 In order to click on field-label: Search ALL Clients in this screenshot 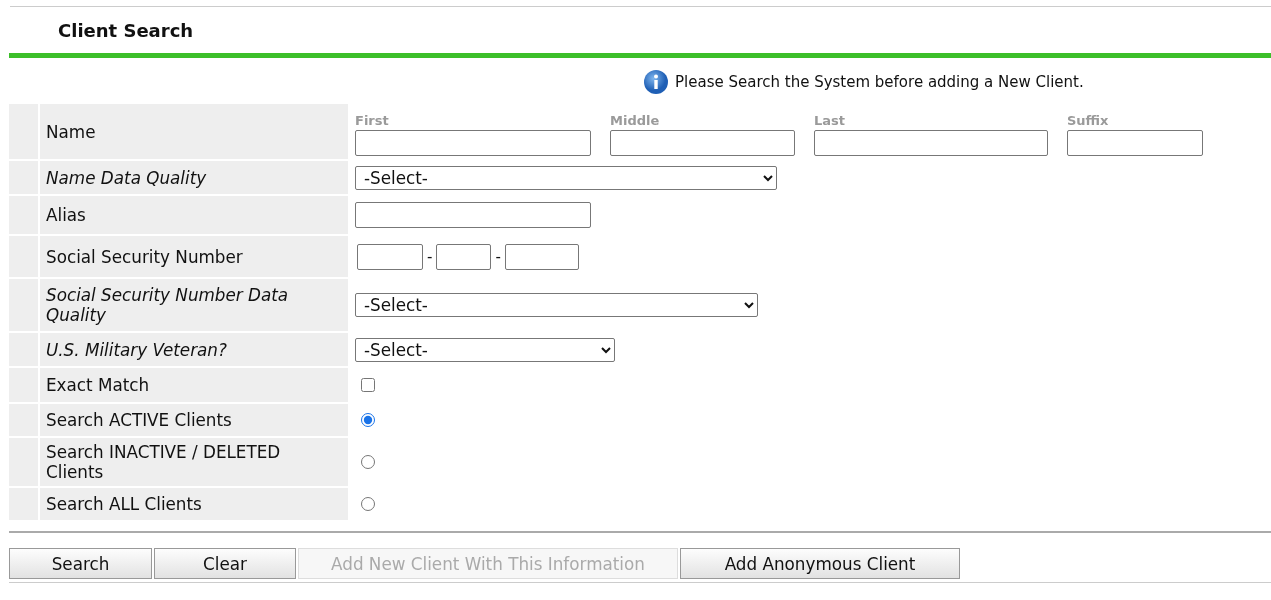, I will do `click(124, 504)`.